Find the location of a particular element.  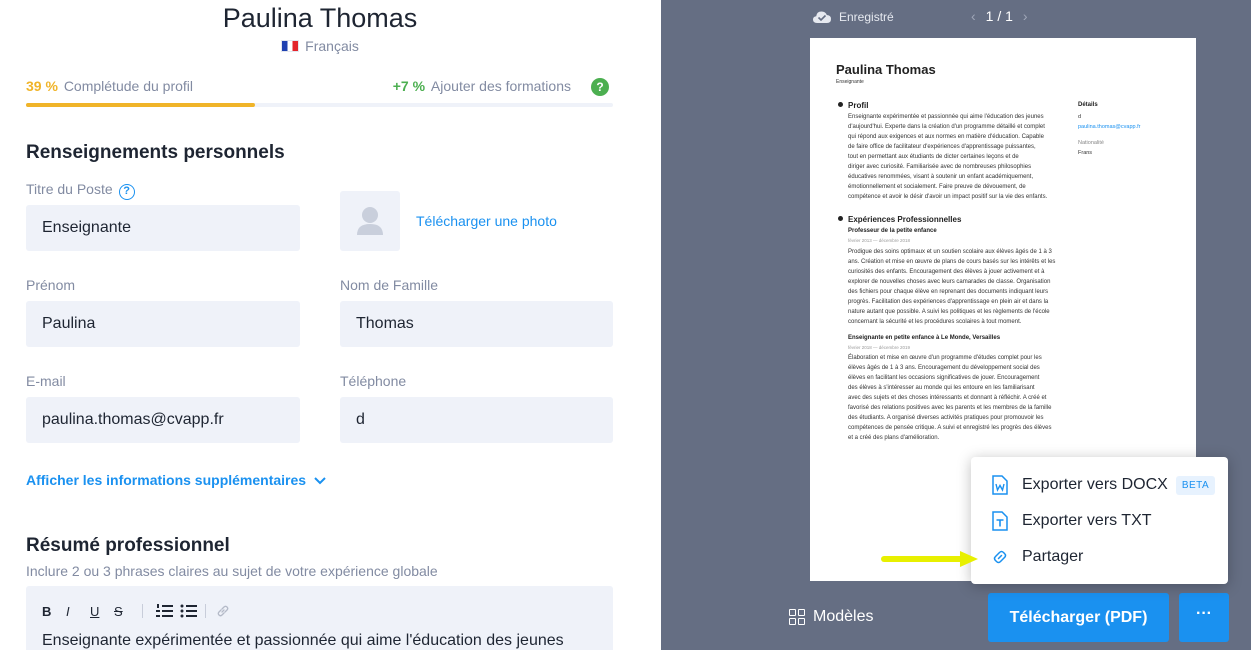

export-txt-item: Exporter vers TXT is located at coordinates (1070, 521).